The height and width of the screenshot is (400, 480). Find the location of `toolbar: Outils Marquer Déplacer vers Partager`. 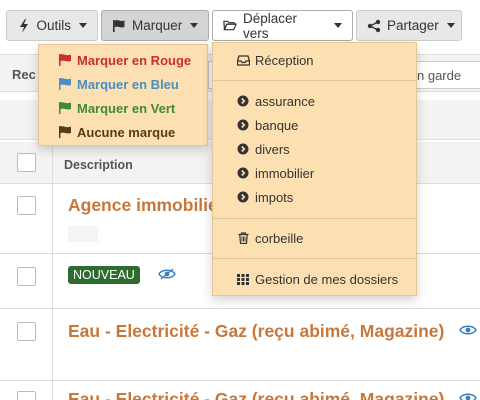

toolbar: Outils Marquer Déplacer vers Partager is located at coordinates (240, 22).